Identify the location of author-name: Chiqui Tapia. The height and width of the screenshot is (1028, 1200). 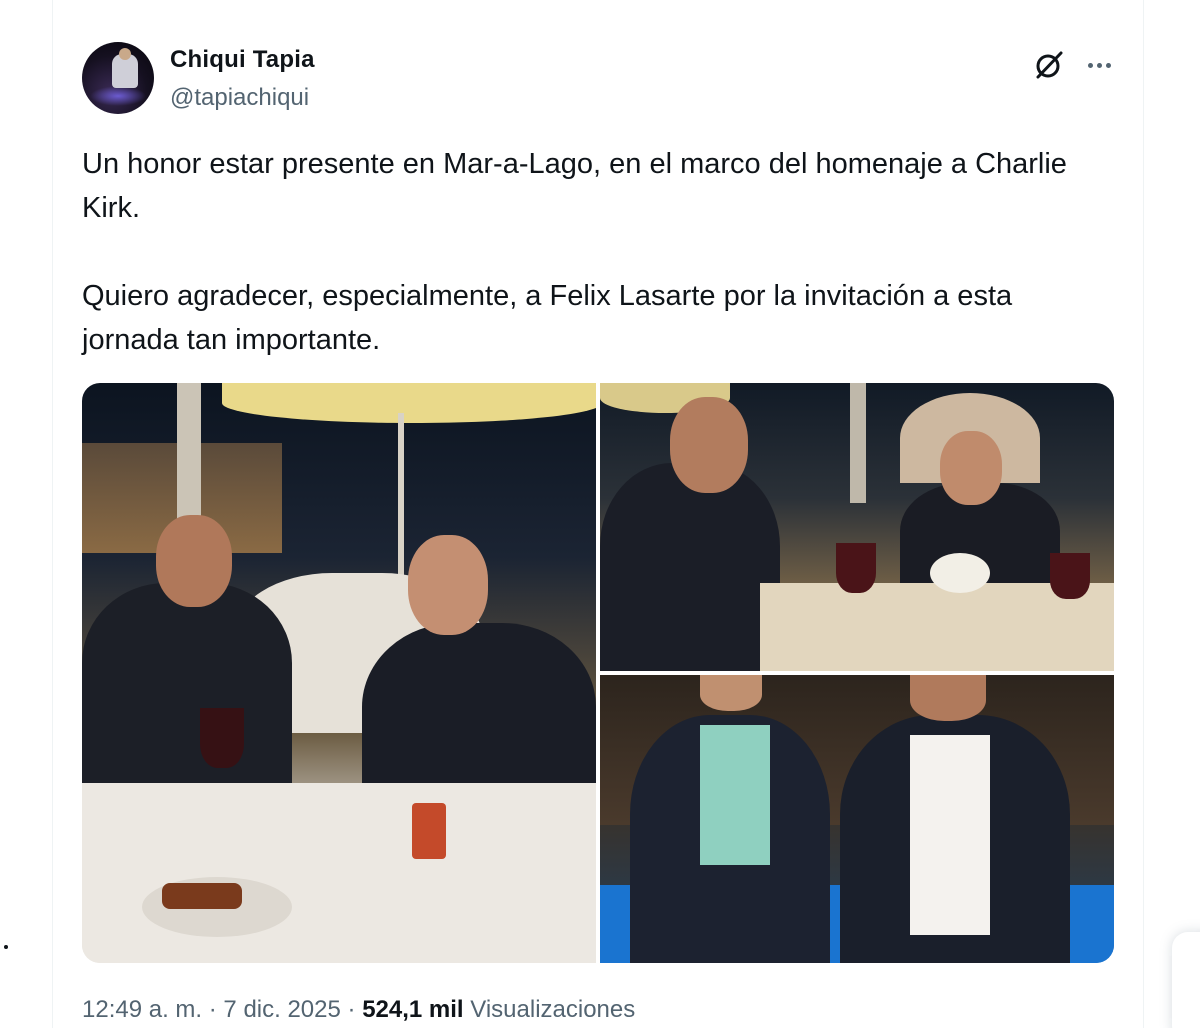
(242, 60).